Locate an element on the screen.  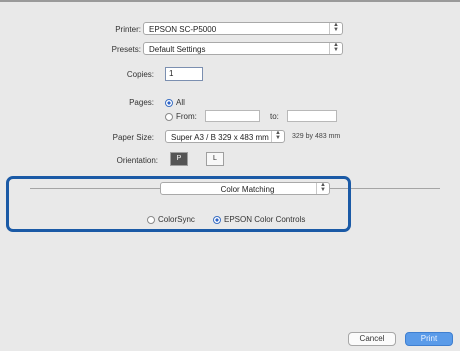
pages-from-field is located at coordinates (232, 116).